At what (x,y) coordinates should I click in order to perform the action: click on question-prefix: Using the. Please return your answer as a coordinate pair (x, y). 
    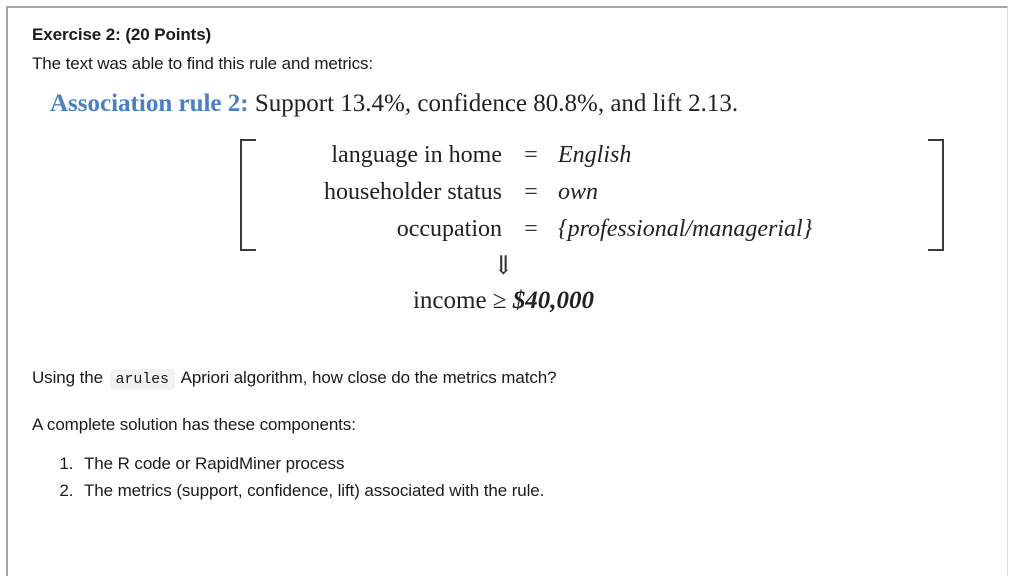
    Looking at the image, I should click on (67, 378).